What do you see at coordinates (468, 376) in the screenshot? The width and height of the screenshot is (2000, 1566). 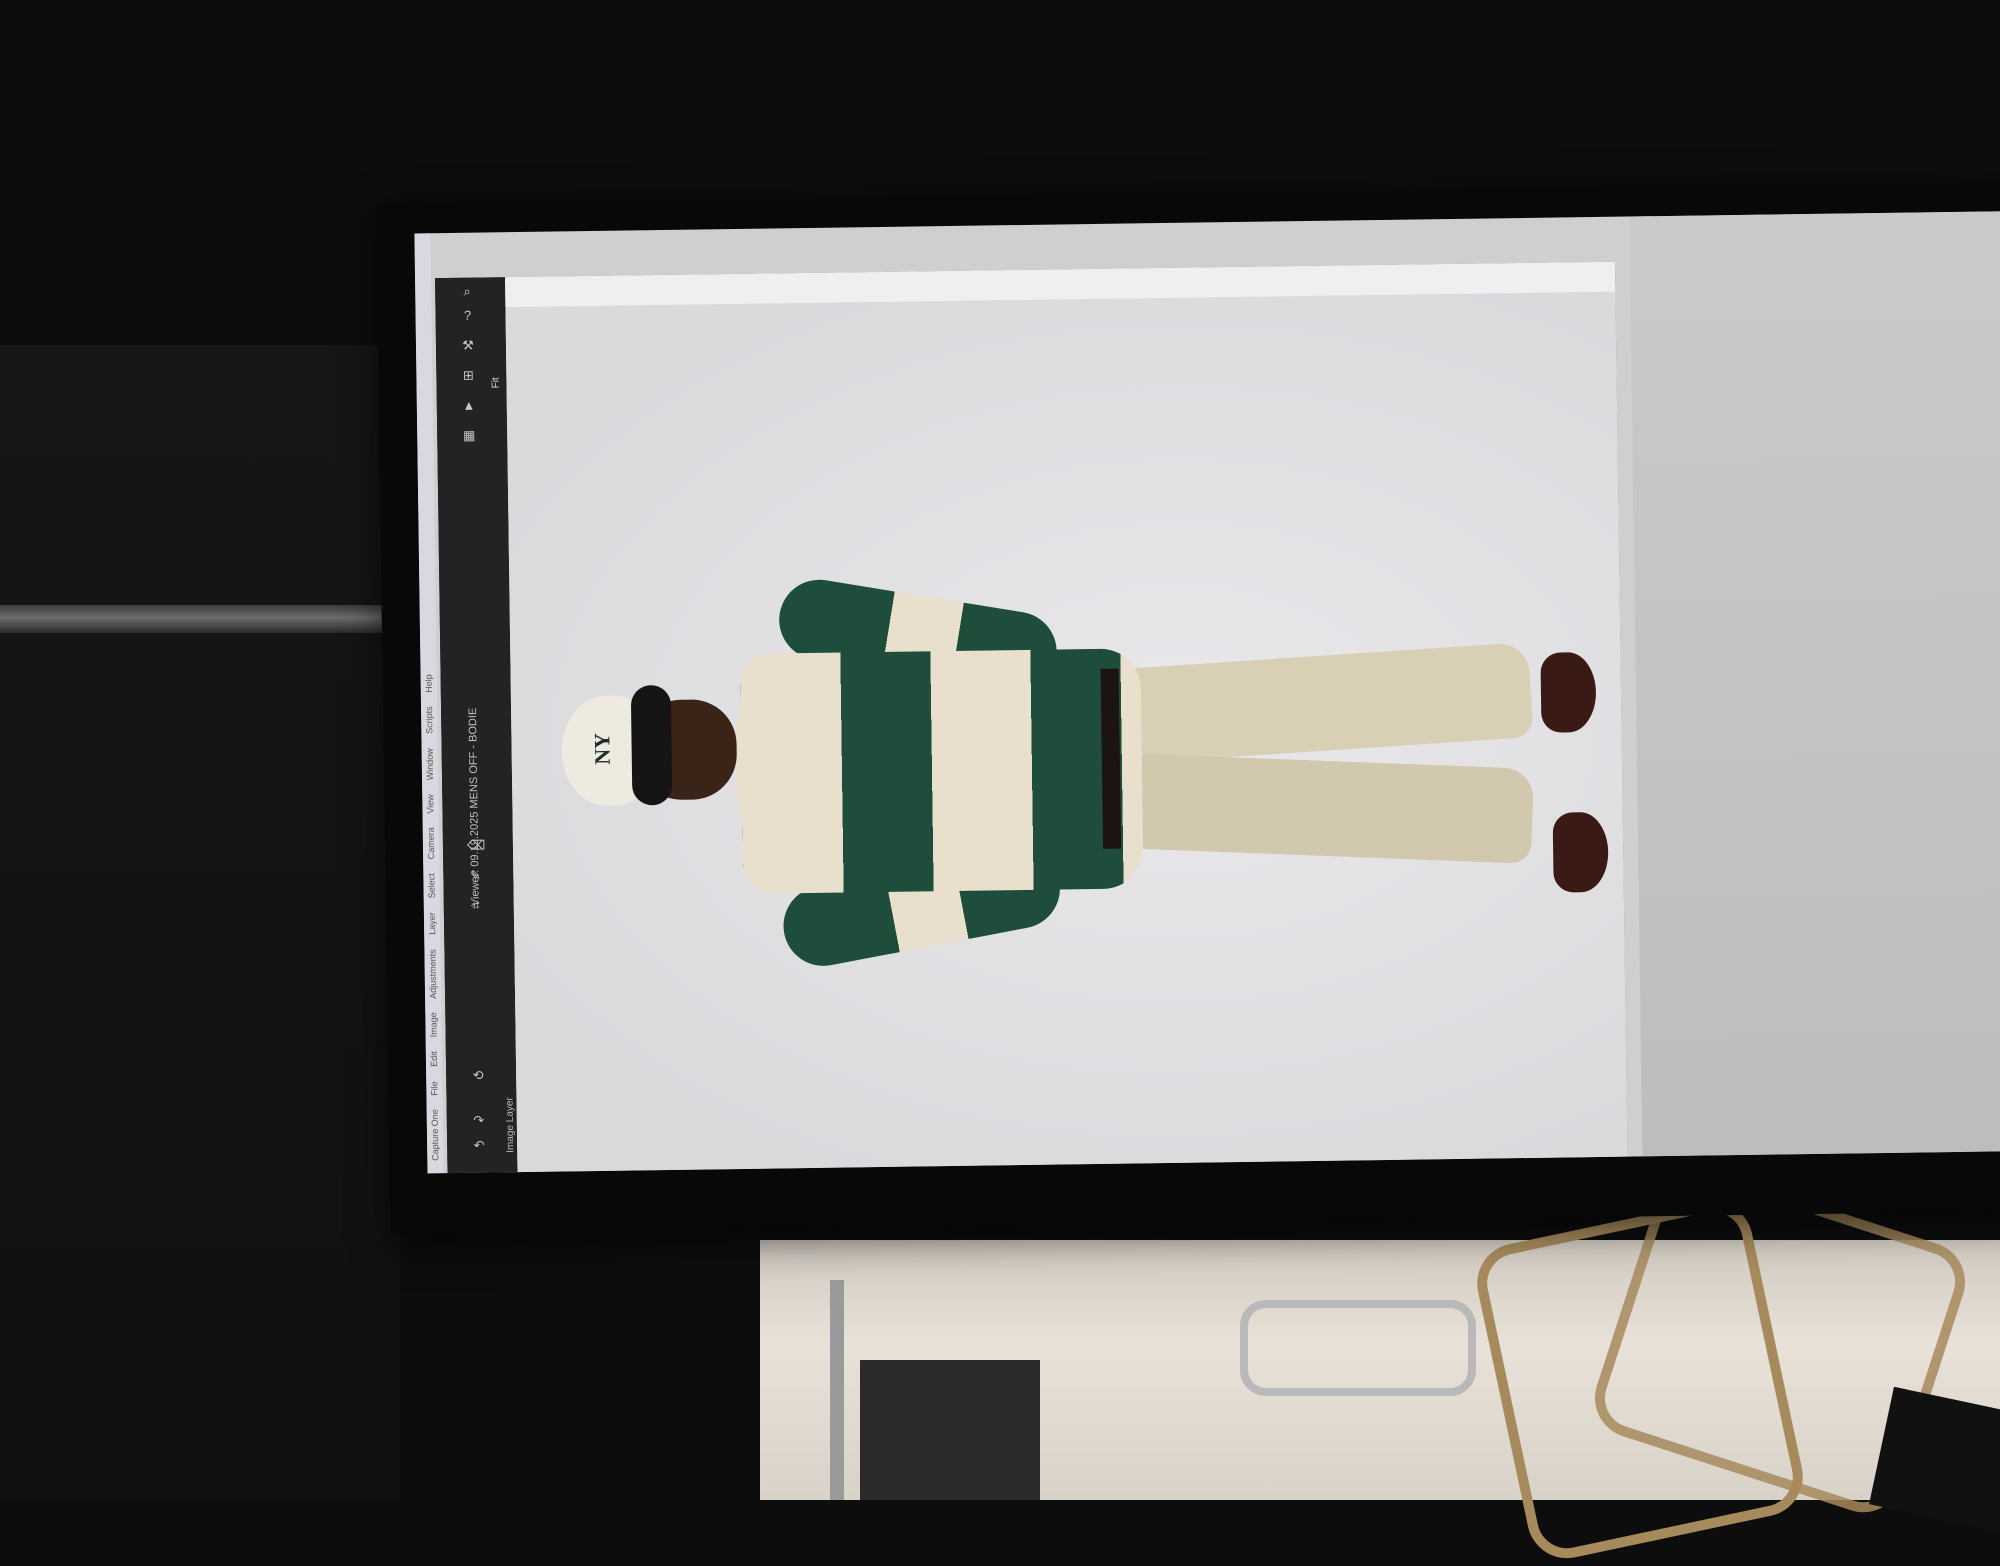 I see `overlay-icon: ⊞` at bounding box center [468, 376].